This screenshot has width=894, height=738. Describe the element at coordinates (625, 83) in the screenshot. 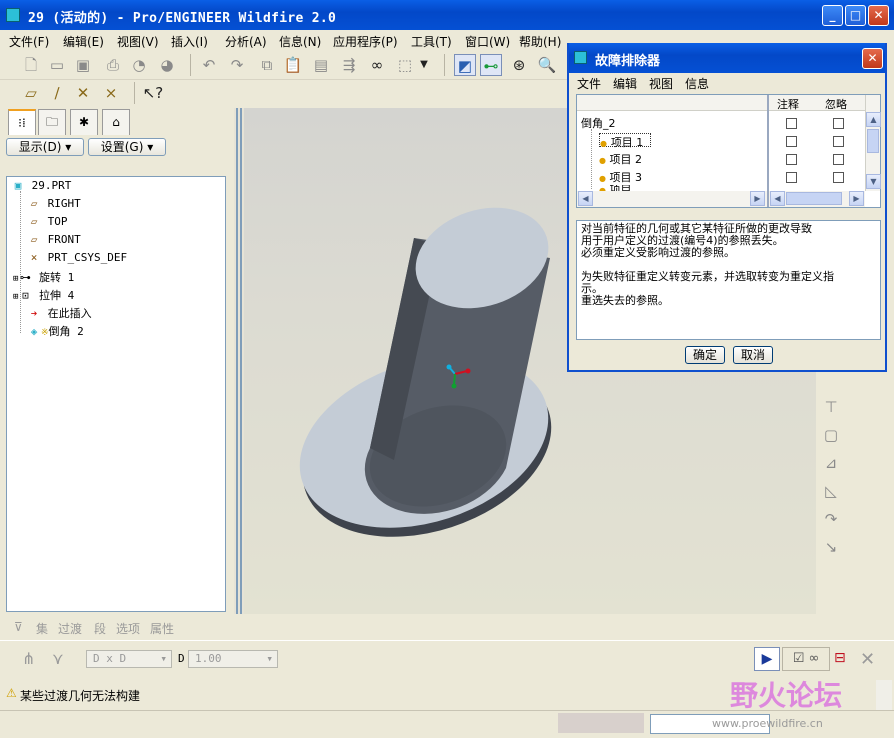

I see `dialog-menu-edit: 编辑` at that location.